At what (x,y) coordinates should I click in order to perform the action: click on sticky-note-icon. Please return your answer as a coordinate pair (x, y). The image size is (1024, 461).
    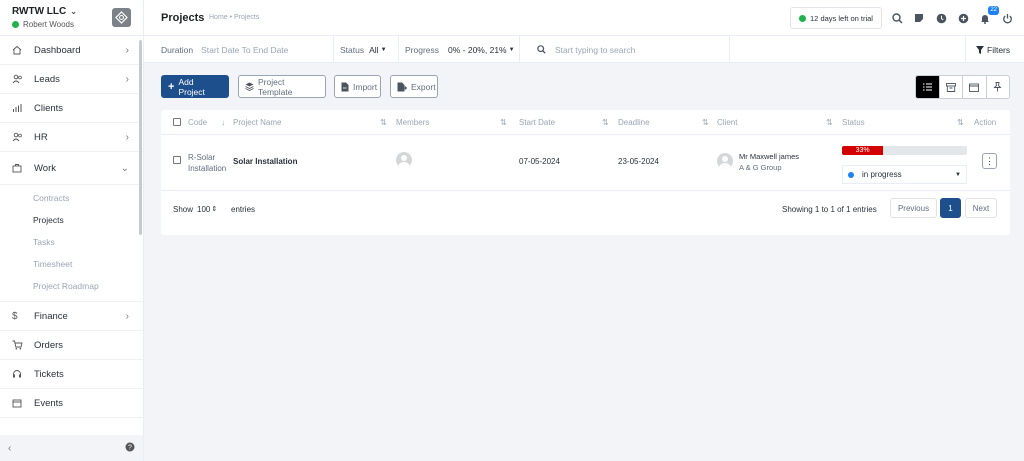
    Looking at the image, I should click on (919, 18).